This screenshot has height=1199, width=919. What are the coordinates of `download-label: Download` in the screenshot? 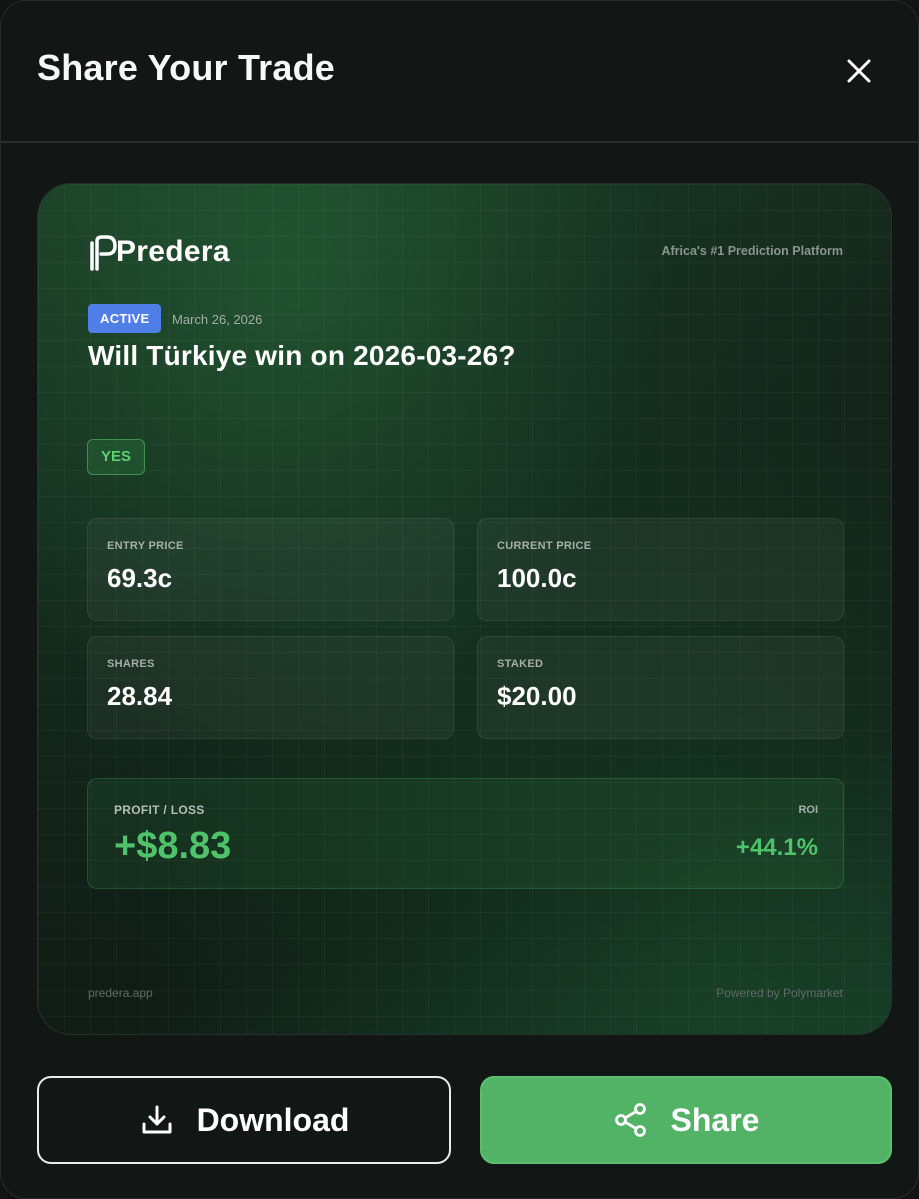 It's located at (273, 1119).